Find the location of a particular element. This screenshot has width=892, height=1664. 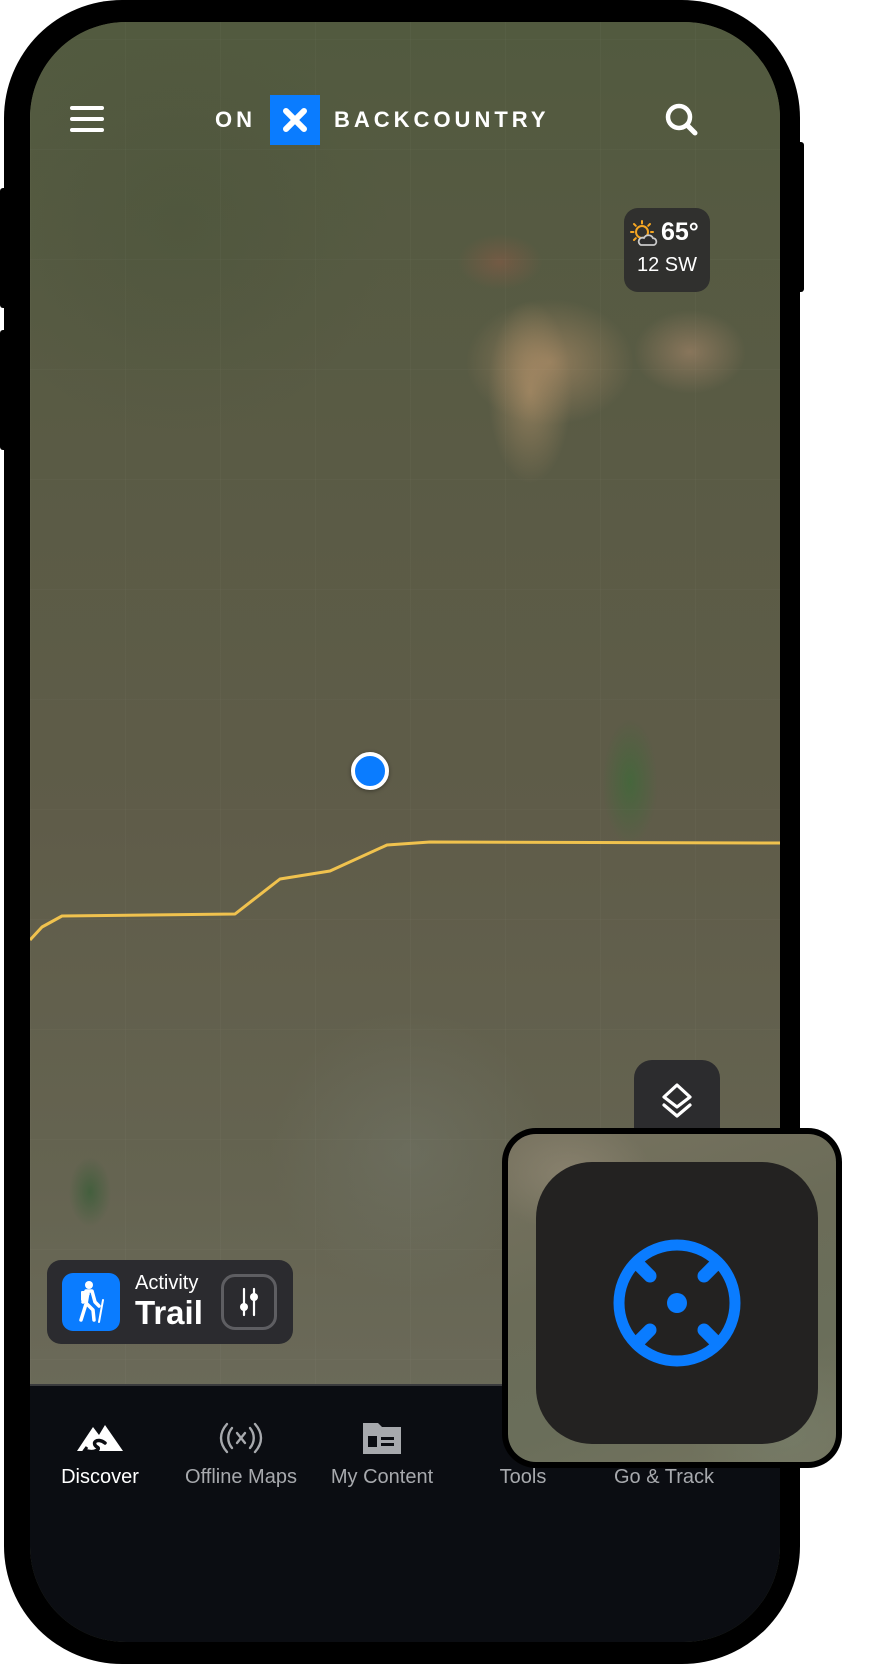

hiker-icon is located at coordinates (91, 1302).